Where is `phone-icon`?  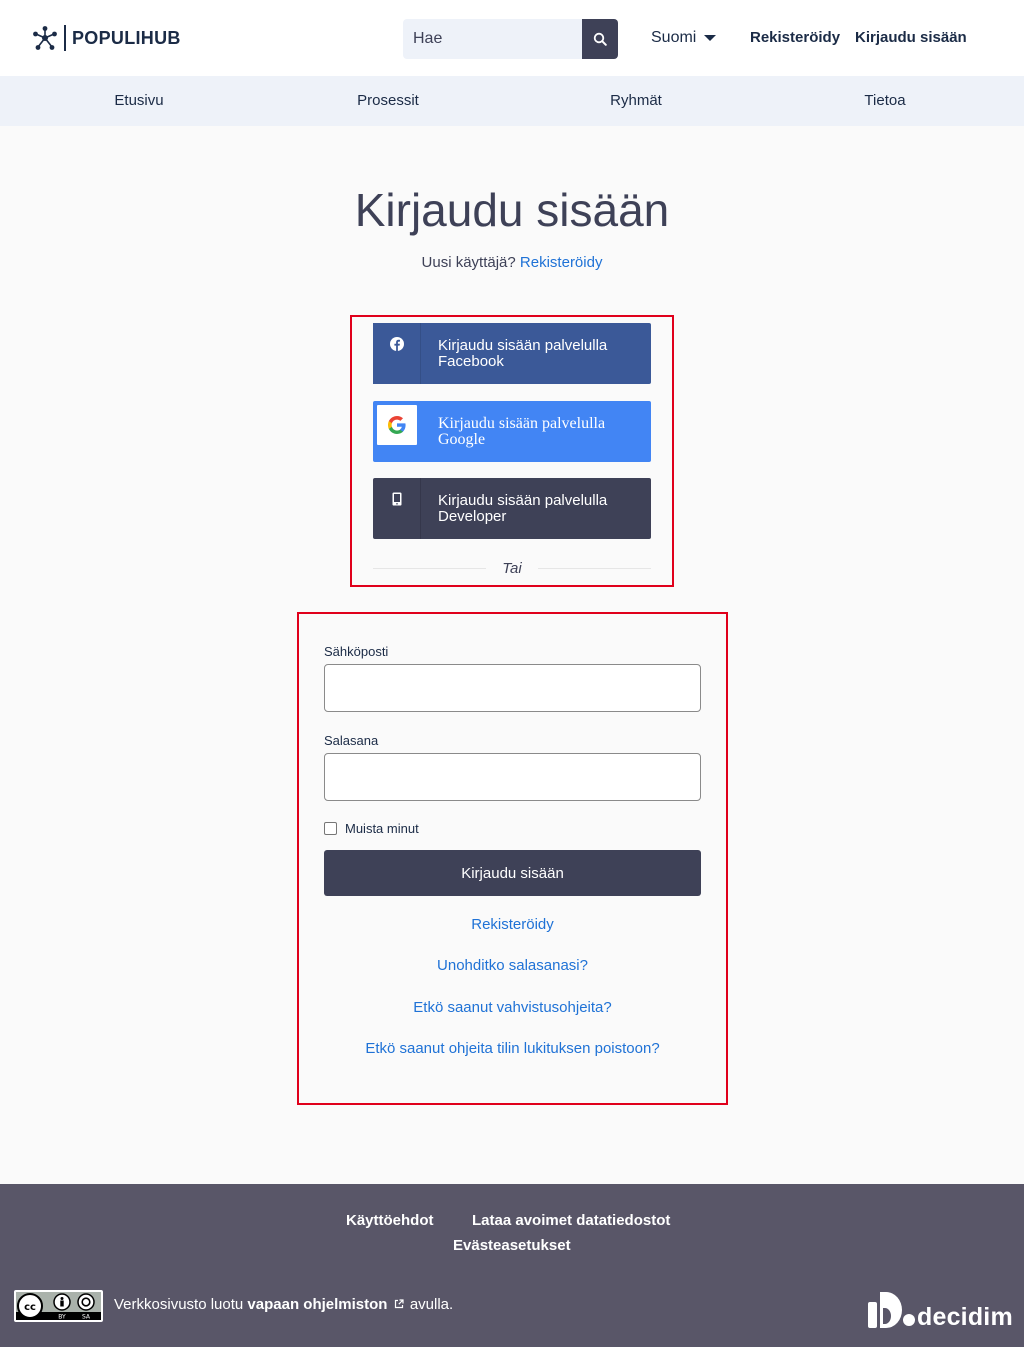
phone-icon is located at coordinates (396, 499).